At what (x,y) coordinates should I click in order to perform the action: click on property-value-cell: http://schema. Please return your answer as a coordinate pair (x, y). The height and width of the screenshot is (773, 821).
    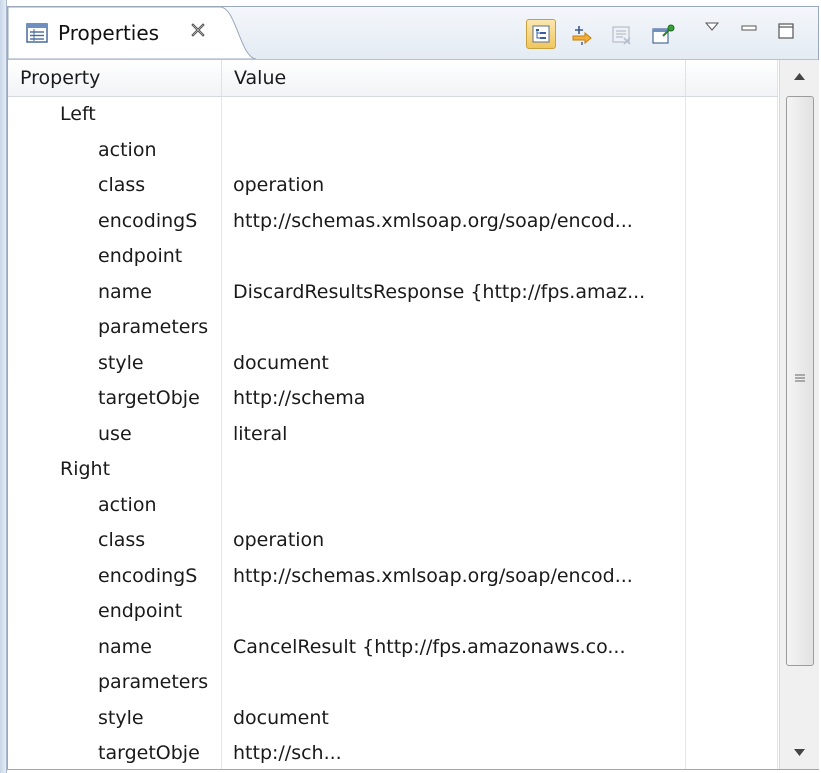
    Looking at the image, I should click on (454, 399).